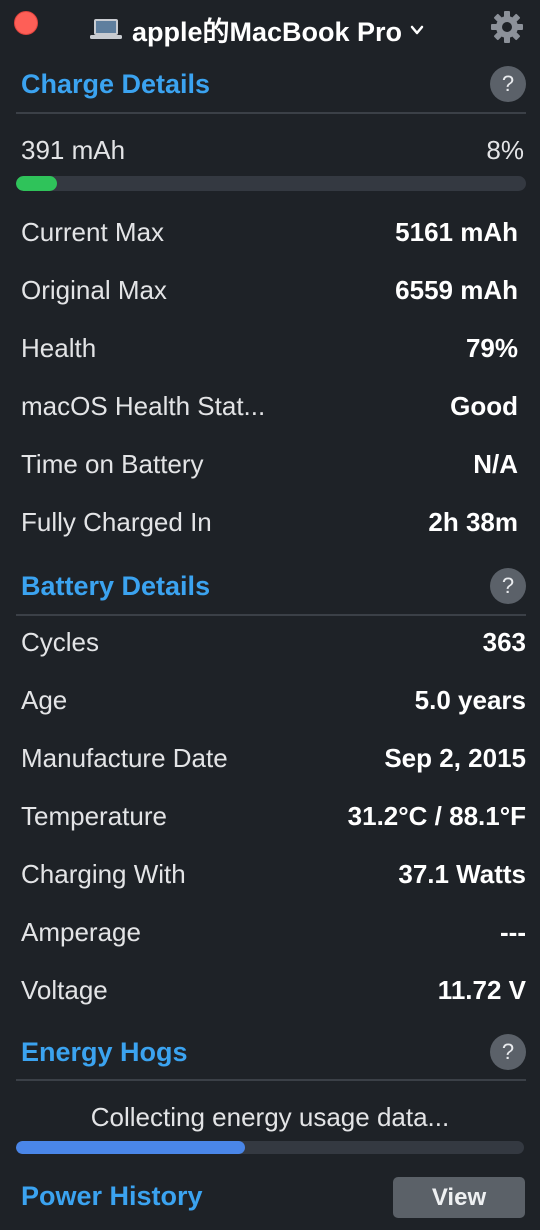  I want to click on row-label: Voltage, so click(64, 990).